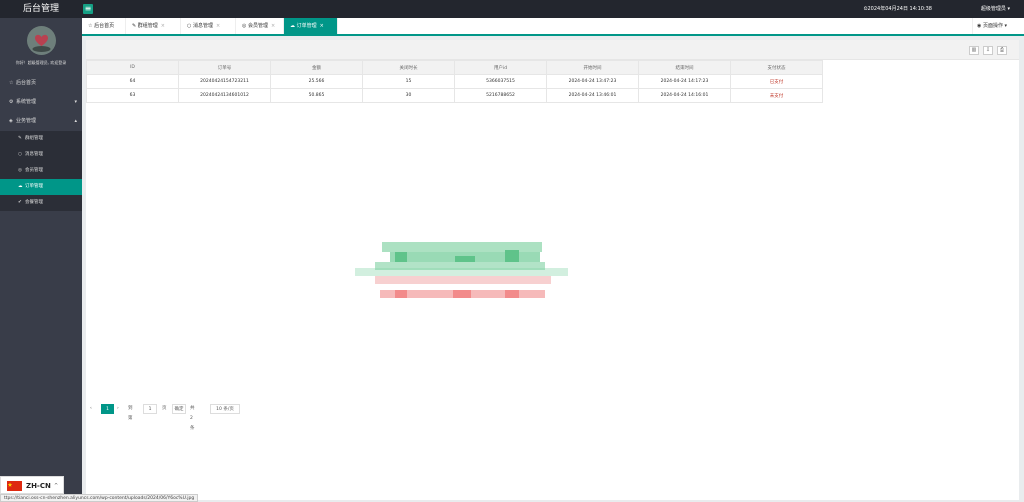 This screenshot has width=1024, height=502. I want to click on sidebar-item-packages: ✔ 会餐管理, so click(41, 203).